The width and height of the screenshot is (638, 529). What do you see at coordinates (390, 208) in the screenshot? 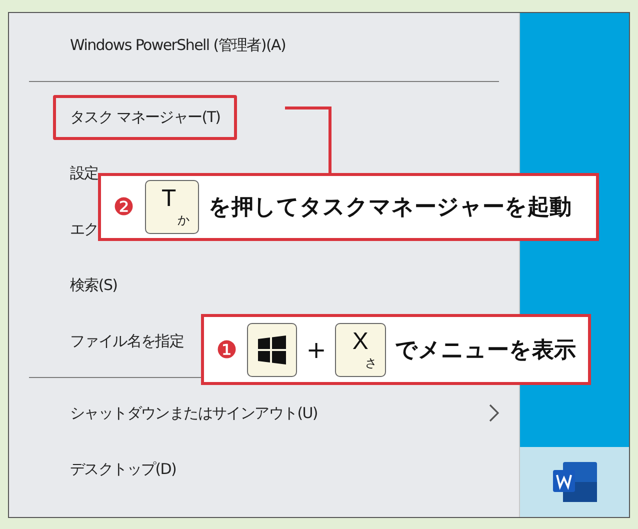
I see `callout-text: を押してタスクマネージャーを起動` at bounding box center [390, 208].